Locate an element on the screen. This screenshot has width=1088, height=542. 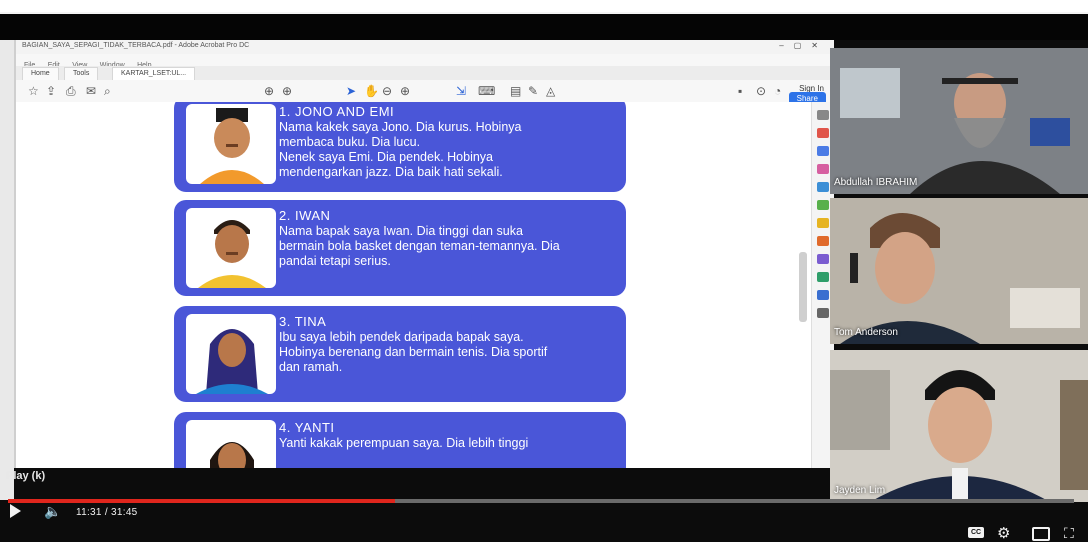
keyboard-icon: ⌨ is located at coordinates (486, 91).